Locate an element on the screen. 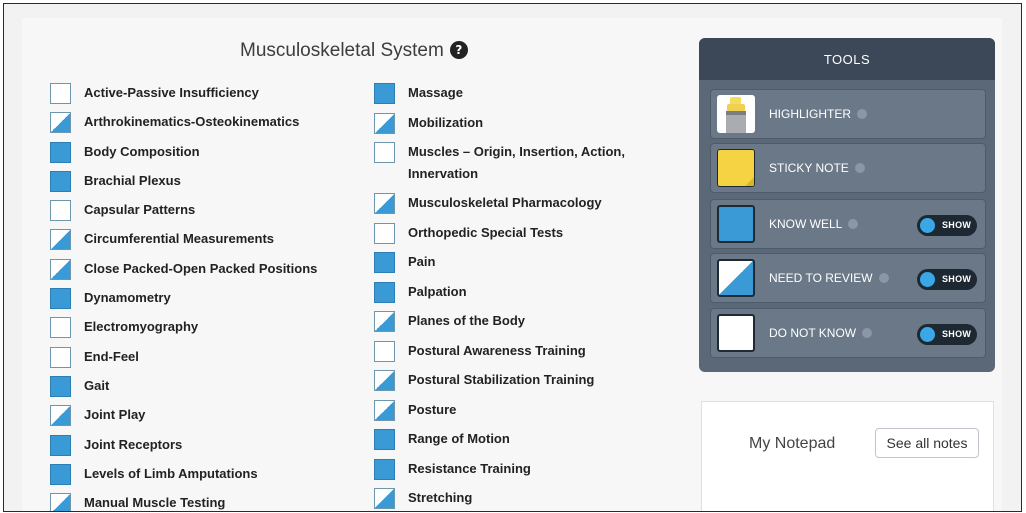 The width and height of the screenshot is (1026, 513). topic-label: Stretching is located at coordinates (440, 498).